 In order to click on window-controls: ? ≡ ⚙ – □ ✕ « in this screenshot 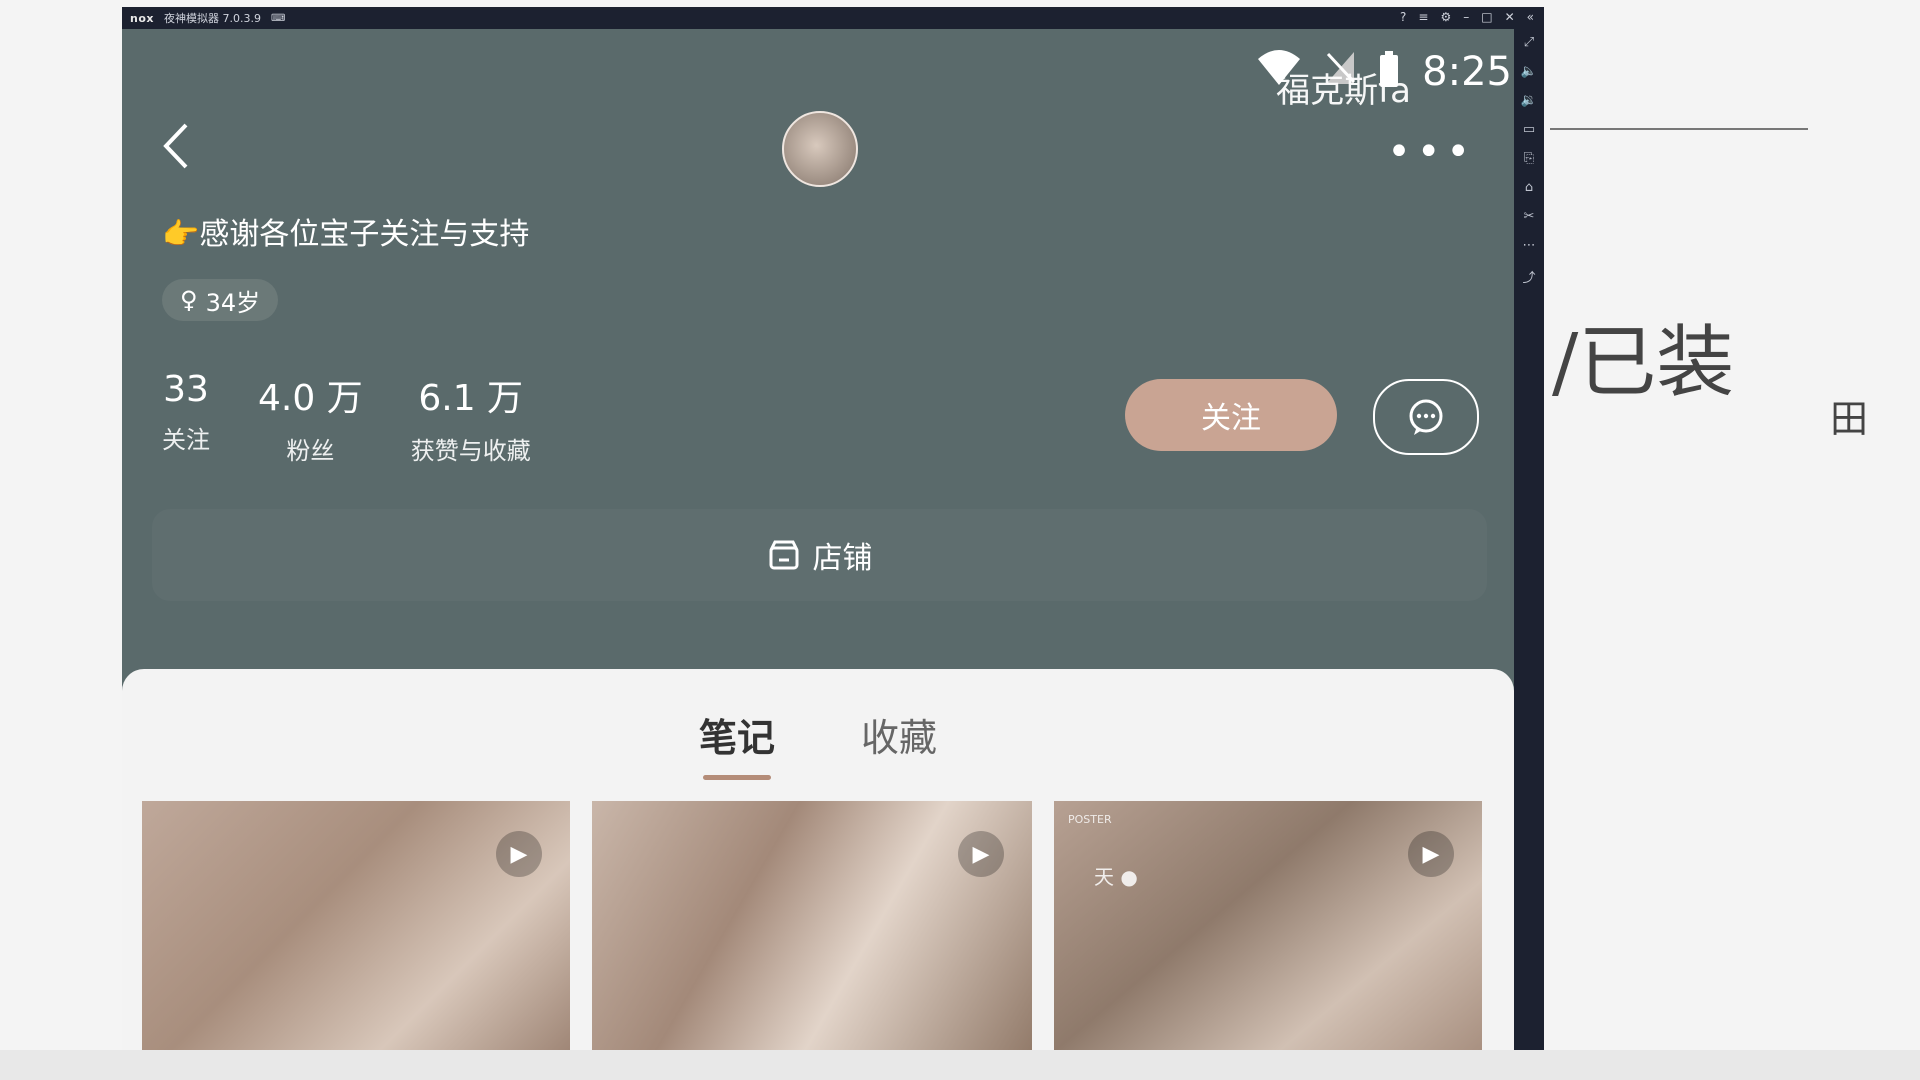, I will do `click(1467, 17)`.